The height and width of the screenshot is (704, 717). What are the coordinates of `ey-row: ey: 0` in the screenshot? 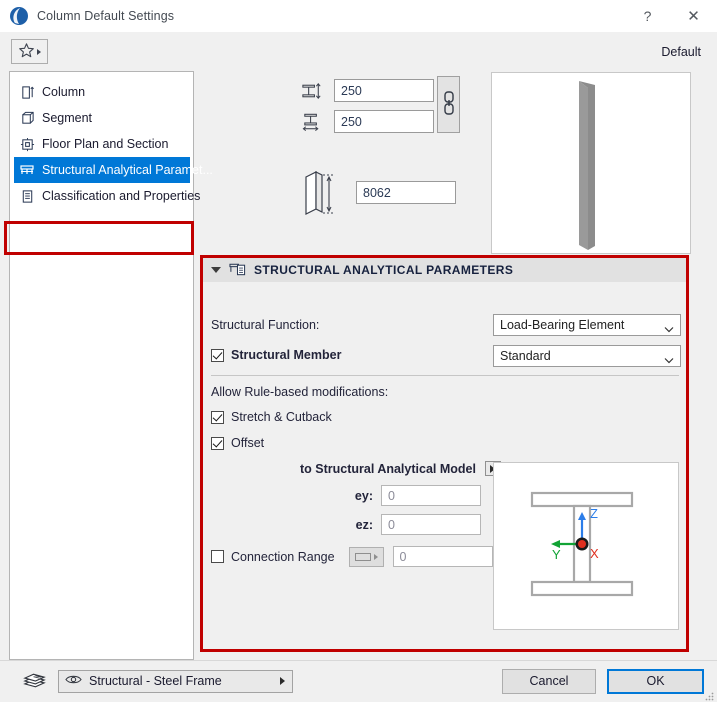 It's located at (412, 495).